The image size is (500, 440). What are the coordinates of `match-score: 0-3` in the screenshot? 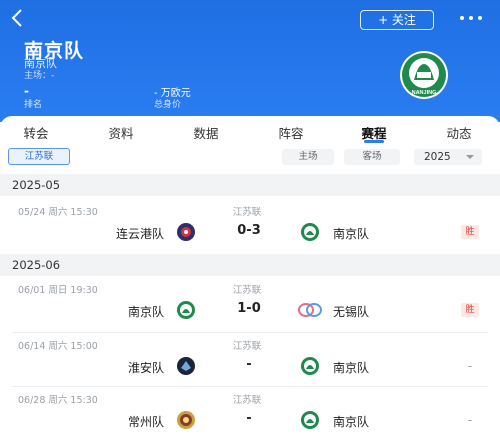 It's located at (249, 230).